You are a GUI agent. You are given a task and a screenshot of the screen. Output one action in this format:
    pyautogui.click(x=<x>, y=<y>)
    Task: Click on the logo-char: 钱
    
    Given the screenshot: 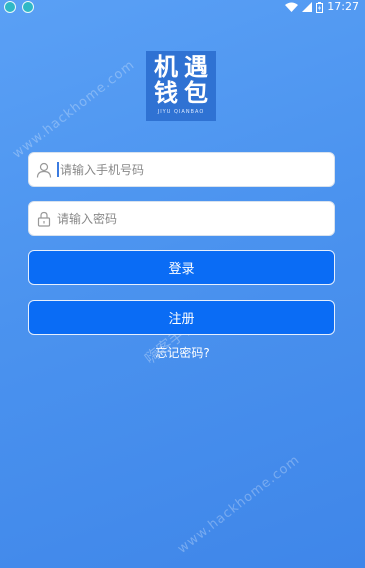 What is the action you would take?
    pyautogui.click(x=166, y=92)
    